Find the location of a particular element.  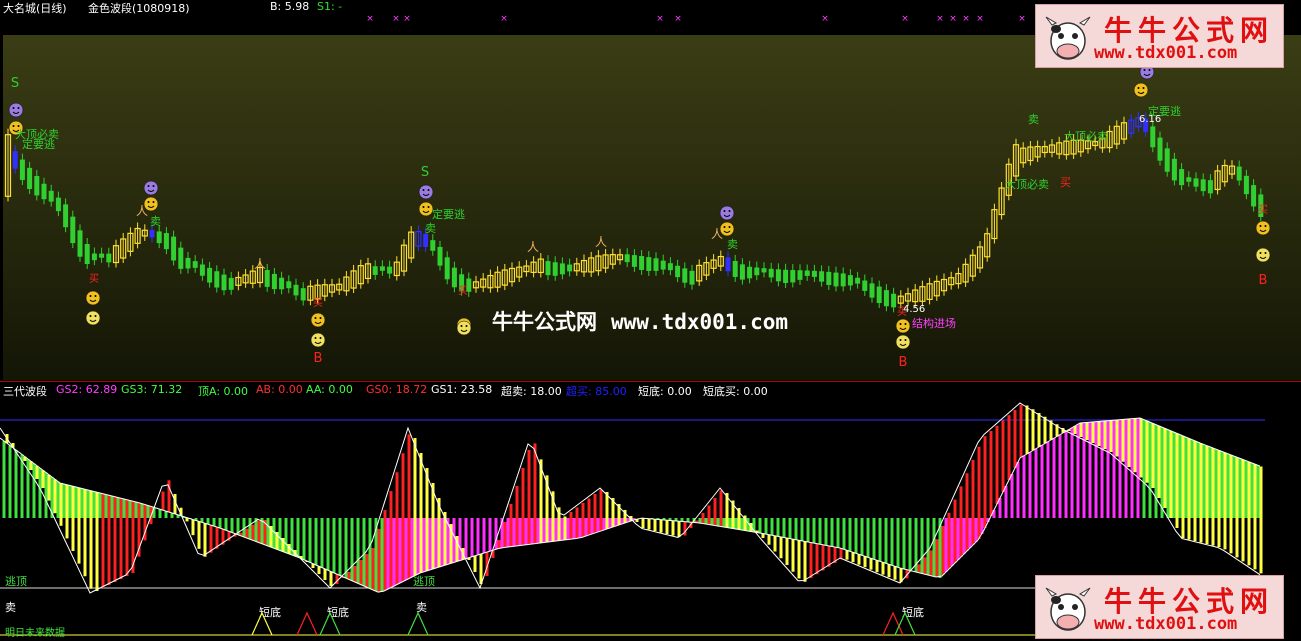

structure-entry-label: 结构进场 is located at coordinates (934, 323).